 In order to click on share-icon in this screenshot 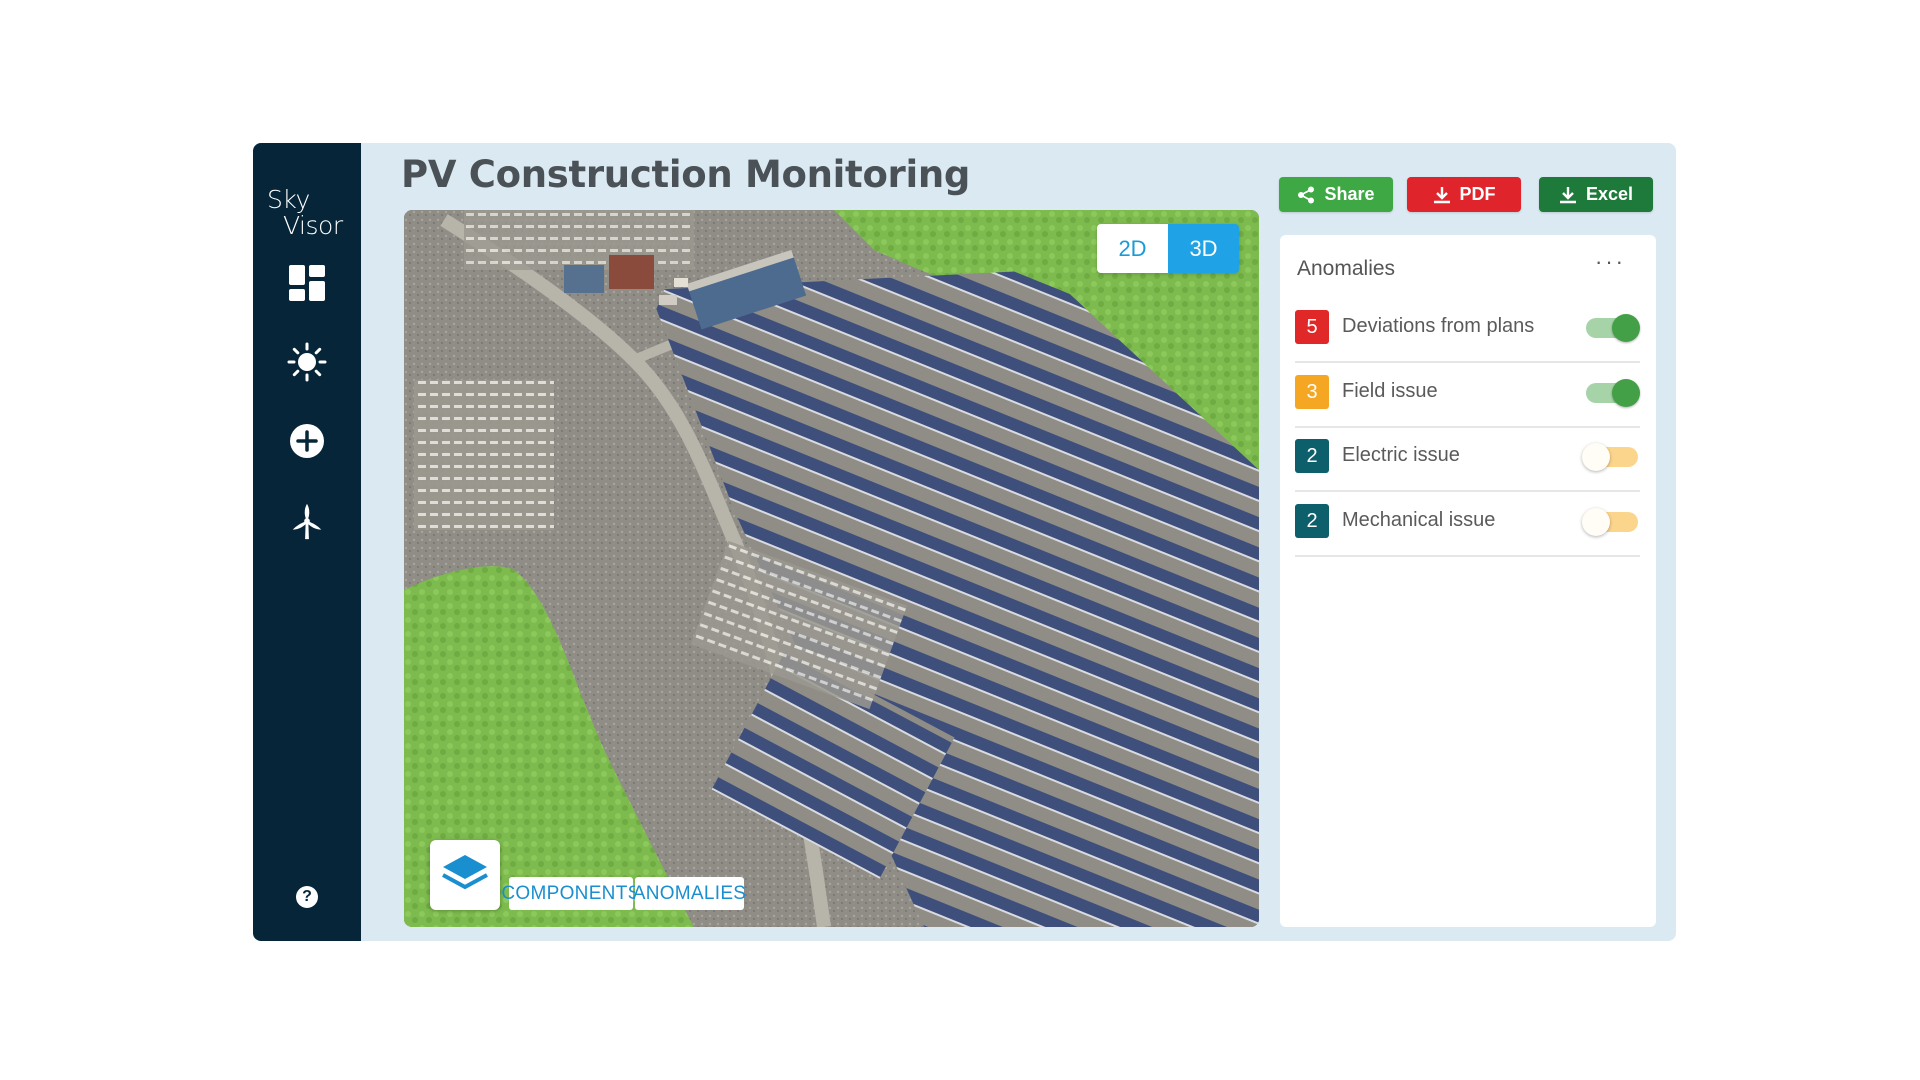, I will do `click(1306, 194)`.